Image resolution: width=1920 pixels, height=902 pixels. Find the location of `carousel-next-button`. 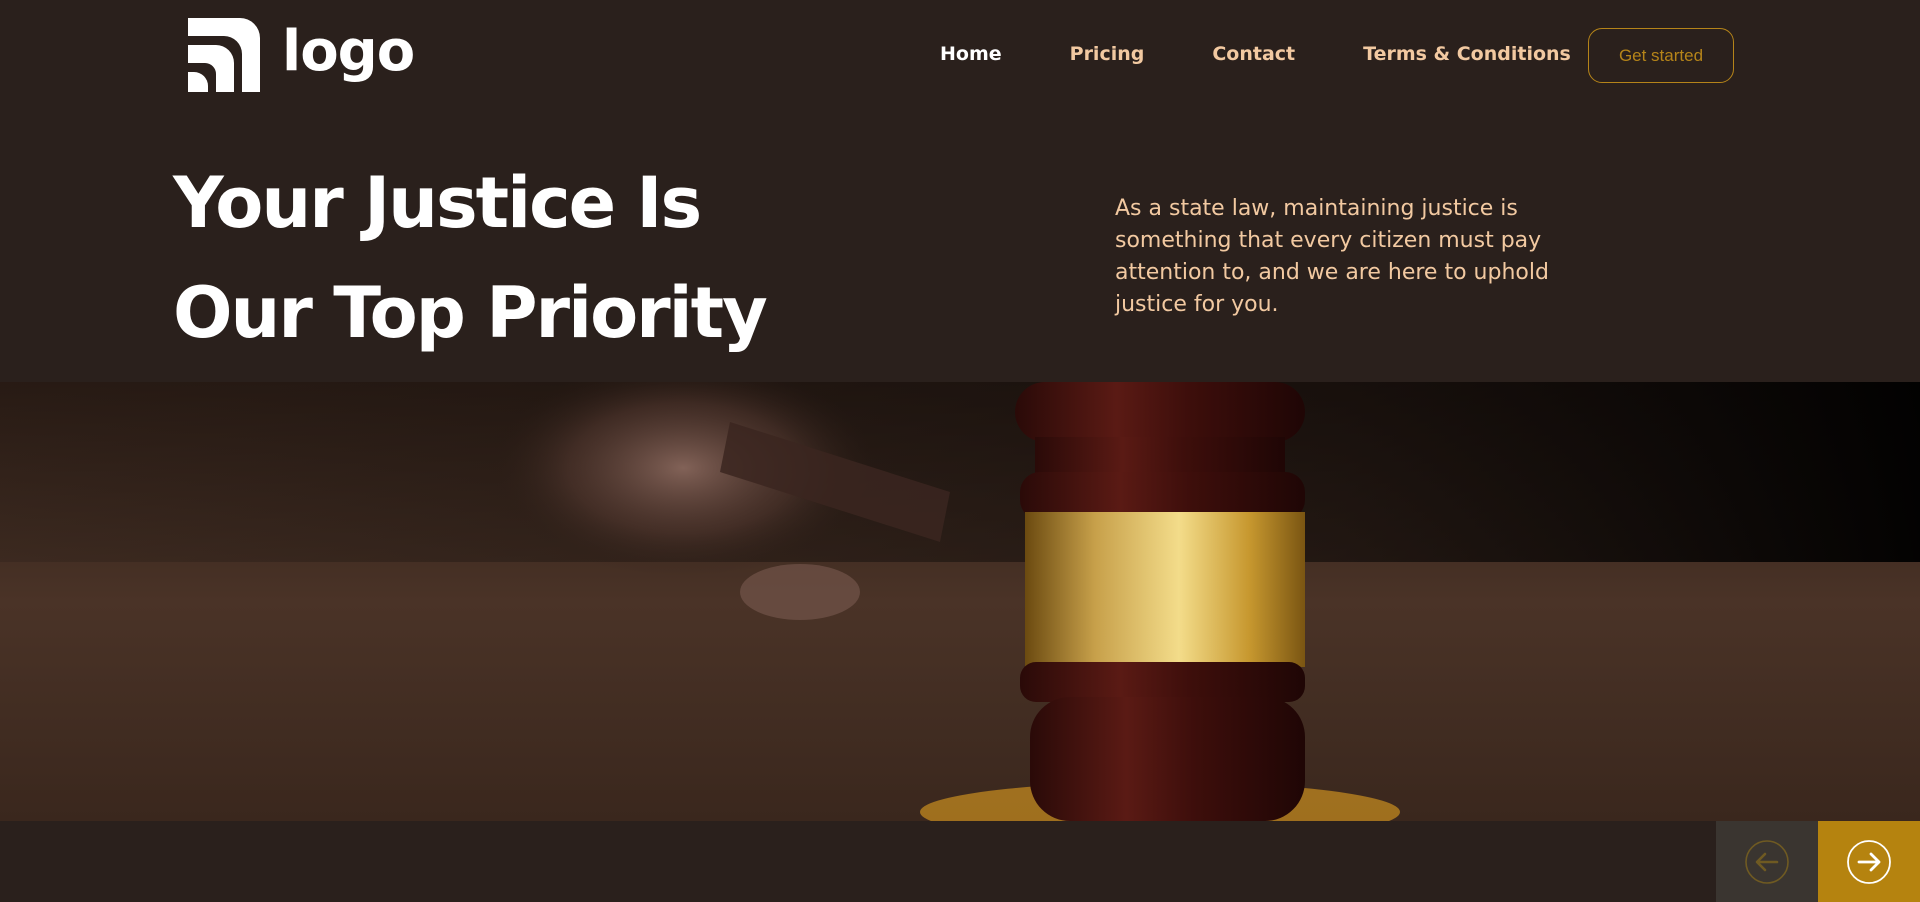

carousel-next-button is located at coordinates (1869, 861).